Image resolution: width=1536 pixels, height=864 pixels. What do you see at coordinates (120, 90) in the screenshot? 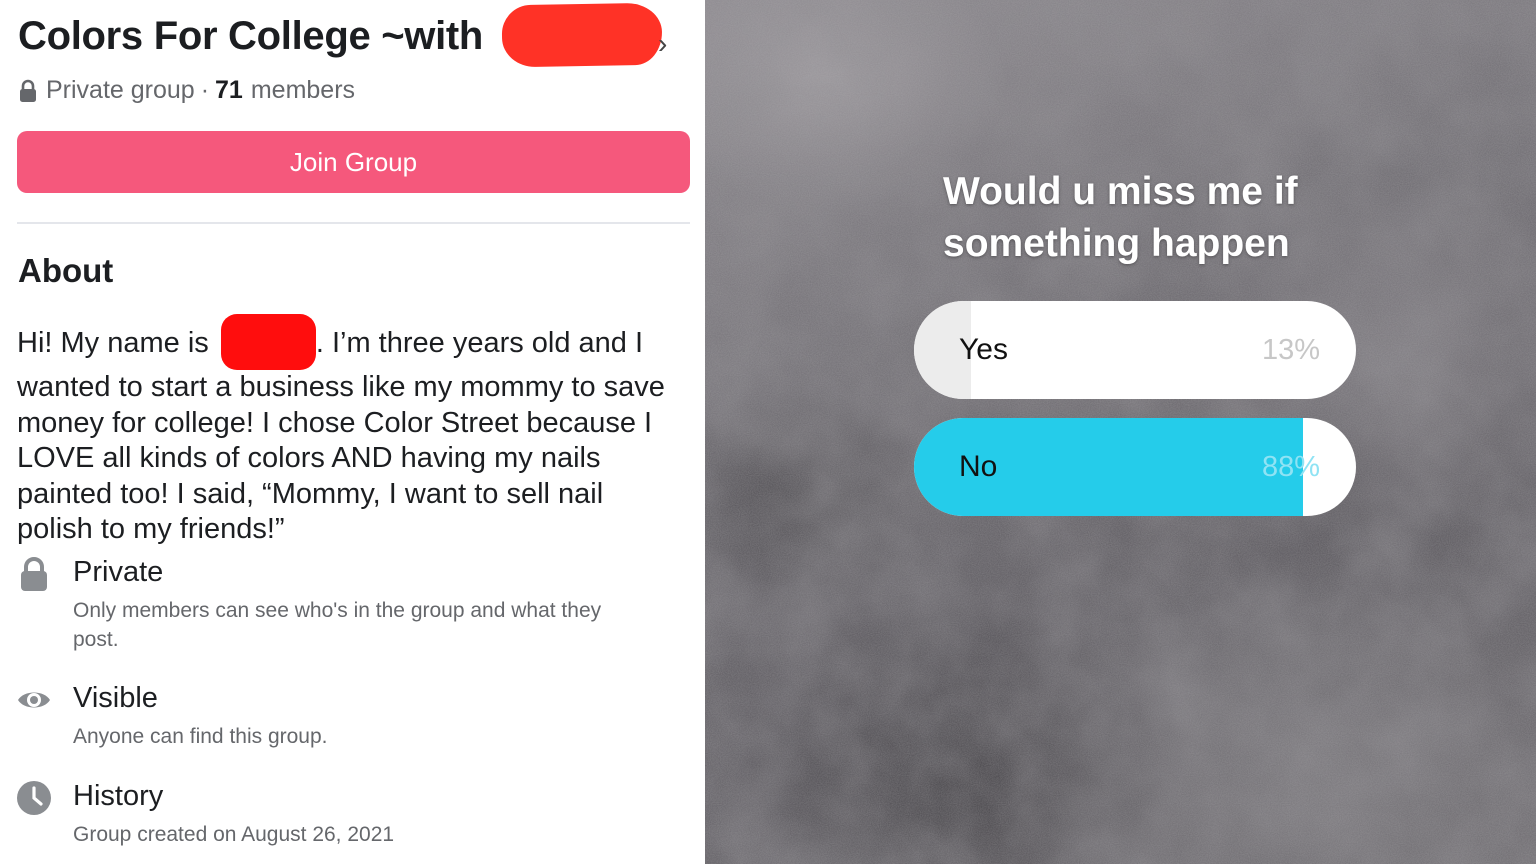
I see `privacy-label: Private group` at bounding box center [120, 90].